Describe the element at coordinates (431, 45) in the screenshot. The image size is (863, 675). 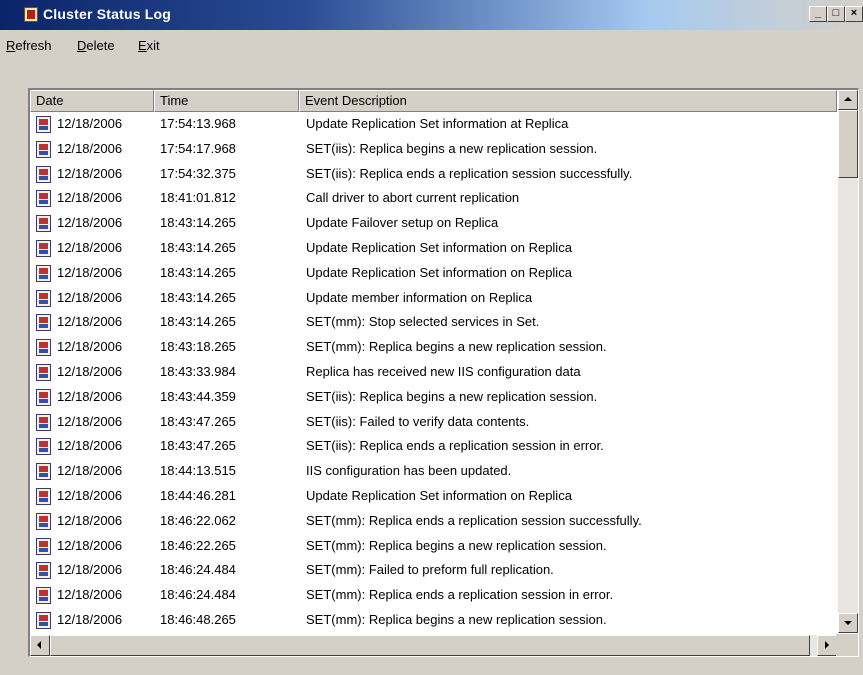
I see `menu-bar: Refresh Delete Exit` at that location.